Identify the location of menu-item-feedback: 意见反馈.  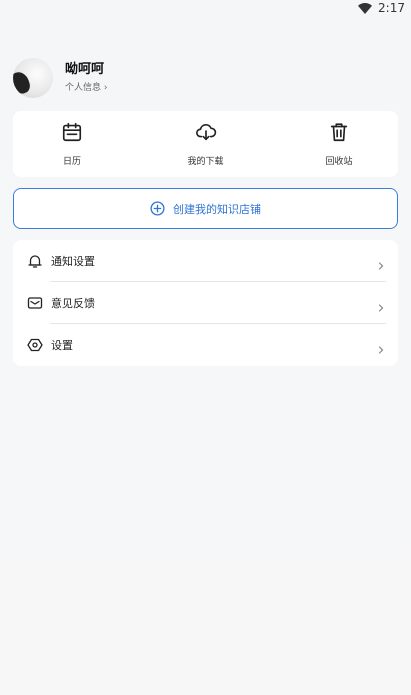
(205, 303).